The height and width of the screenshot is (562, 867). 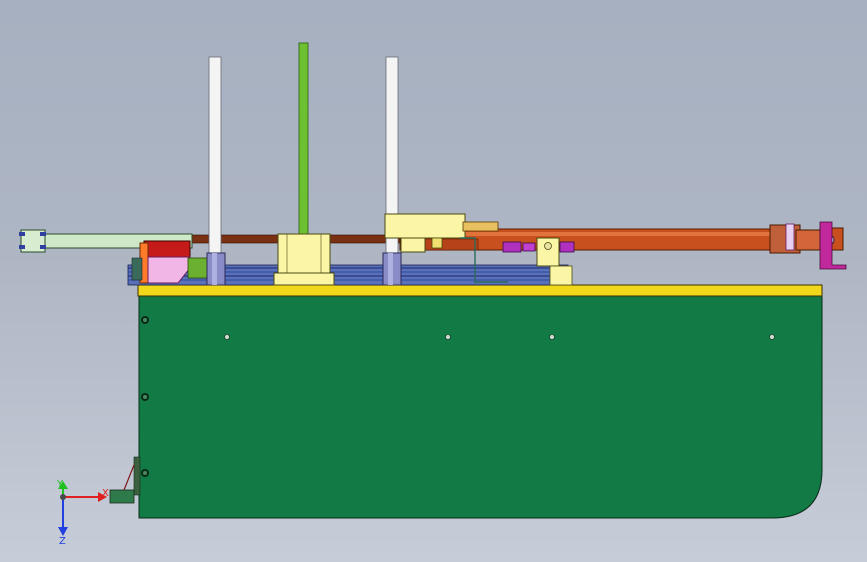 What do you see at coordinates (60, 484) in the screenshot?
I see `y-axis-label: Y` at bounding box center [60, 484].